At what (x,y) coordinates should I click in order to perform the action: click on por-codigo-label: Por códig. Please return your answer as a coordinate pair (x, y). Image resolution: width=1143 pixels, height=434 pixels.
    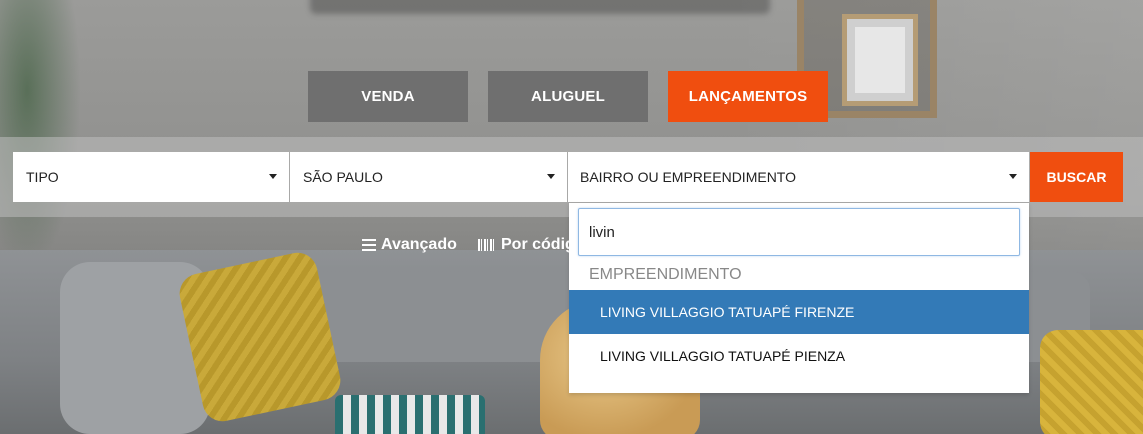
    Looking at the image, I should click on (538, 244).